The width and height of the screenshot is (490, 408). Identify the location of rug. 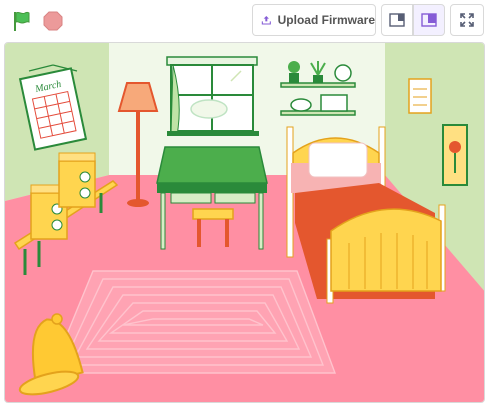
(193, 322).